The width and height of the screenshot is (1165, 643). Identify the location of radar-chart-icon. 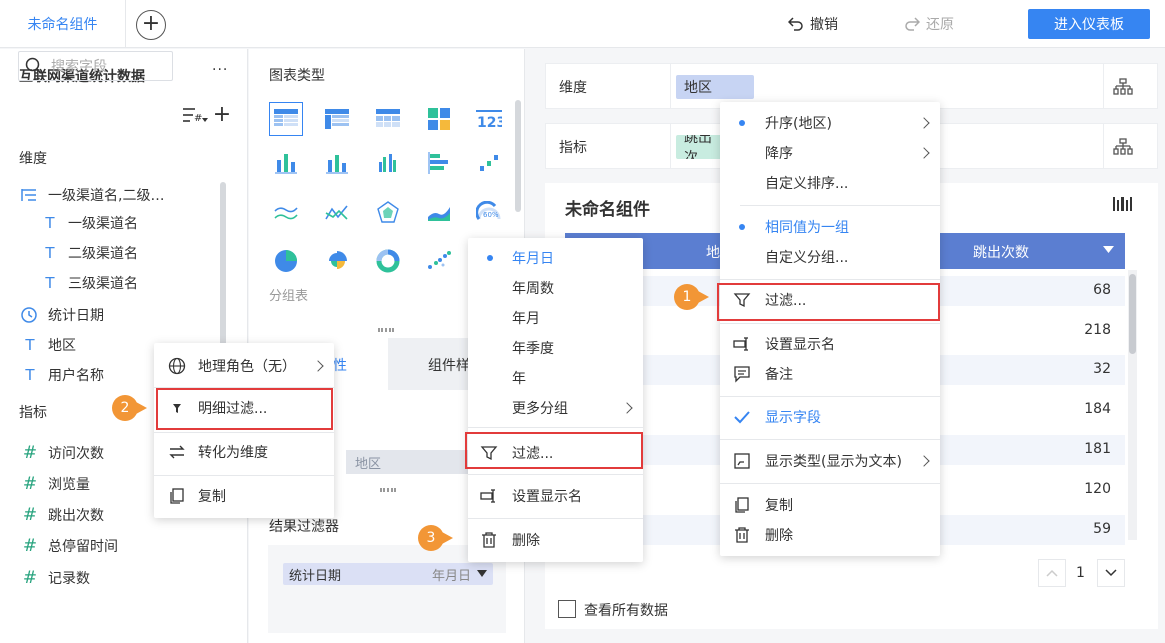
(388, 213).